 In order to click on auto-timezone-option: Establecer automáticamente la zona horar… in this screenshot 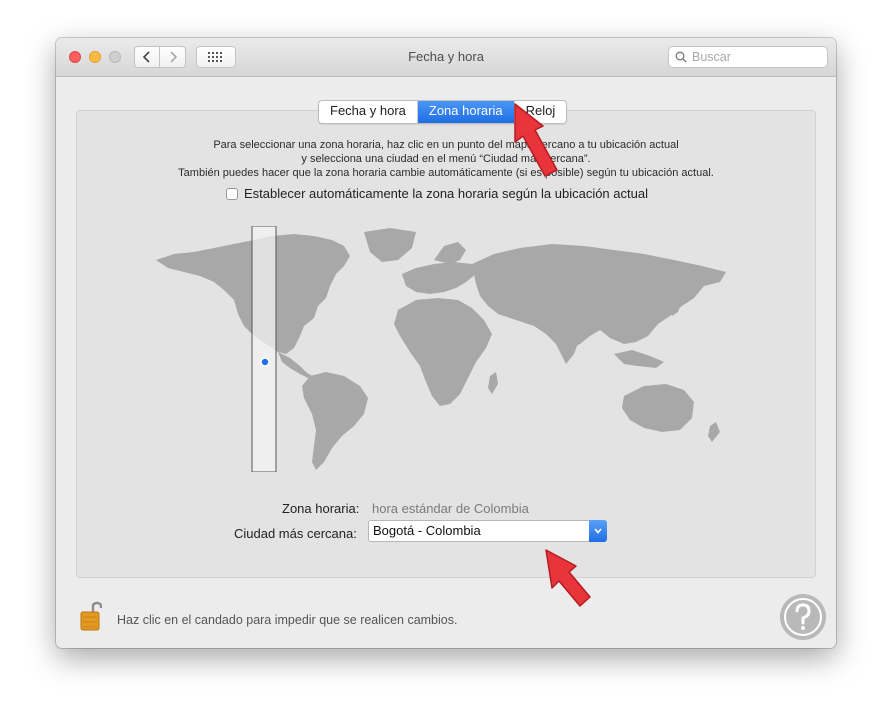, I will do `click(437, 193)`.